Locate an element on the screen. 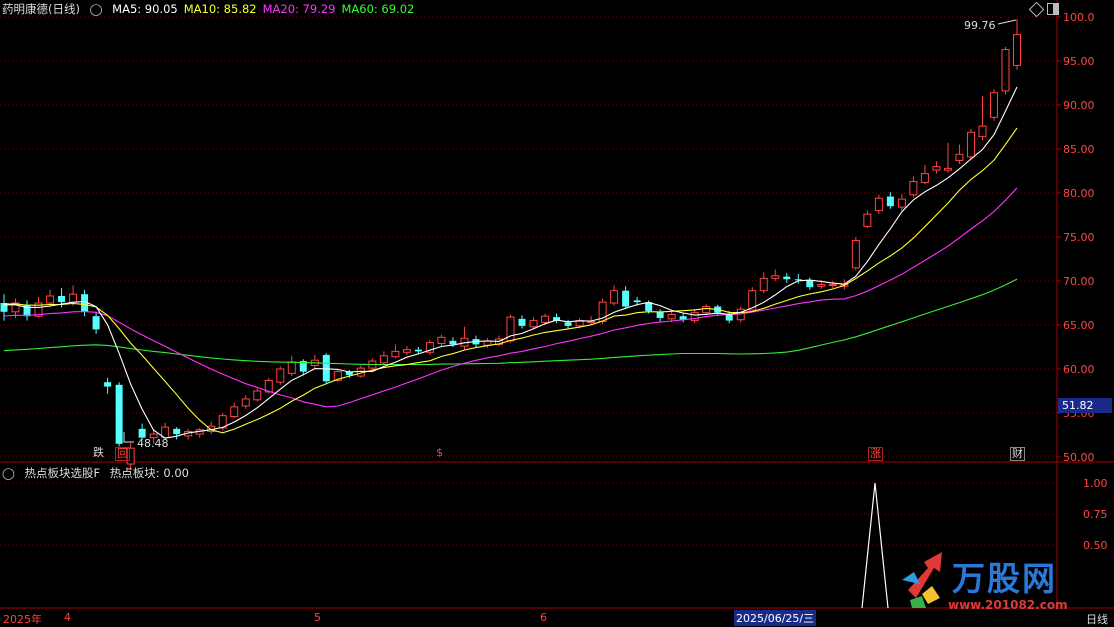 Image resolution: width=1114 pixels, height=627 pixels. sub-chart-header: ◯ 热点板块选股F 热点板块: 0.00 is located at coordinates (98, 473).